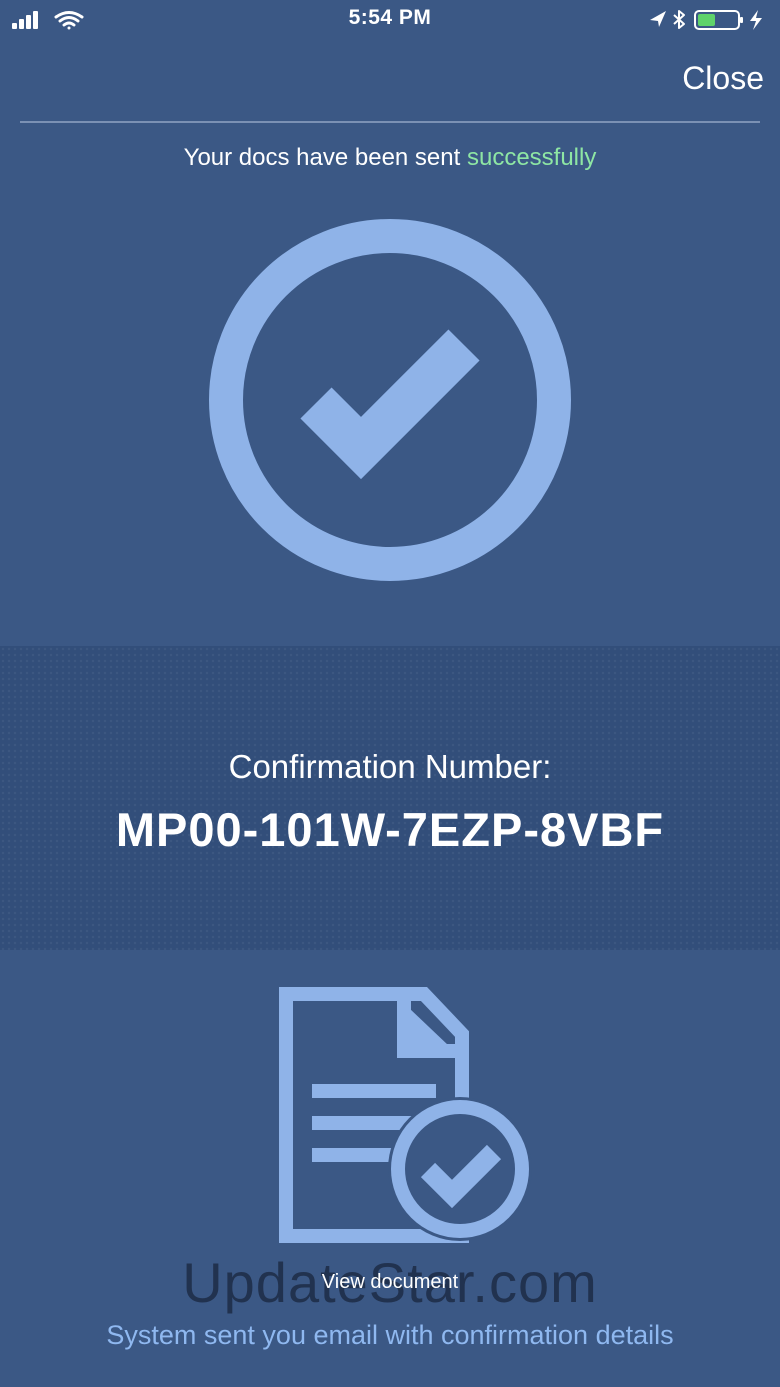 The width and height of the screenshot is (780, 1387). Describe the element at coordinates (325, 157) in the screenshot. I see `success-message-prefix: Your docs have been sent` at that location.